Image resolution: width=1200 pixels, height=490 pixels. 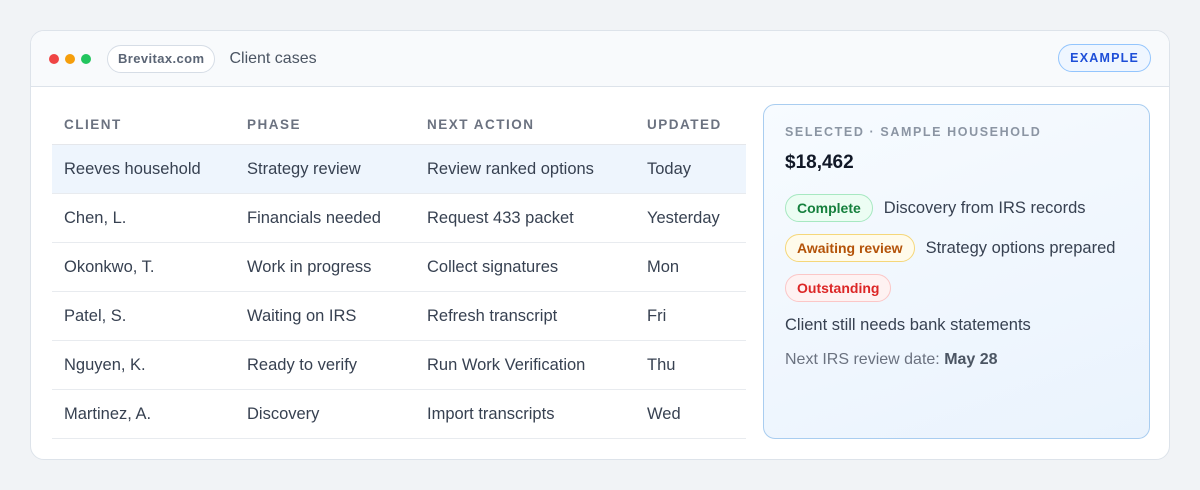 What do you see at coordinates (669, 168) in the screenshot?
I see `cell-updated: Today` at bounding box center [669, 168].